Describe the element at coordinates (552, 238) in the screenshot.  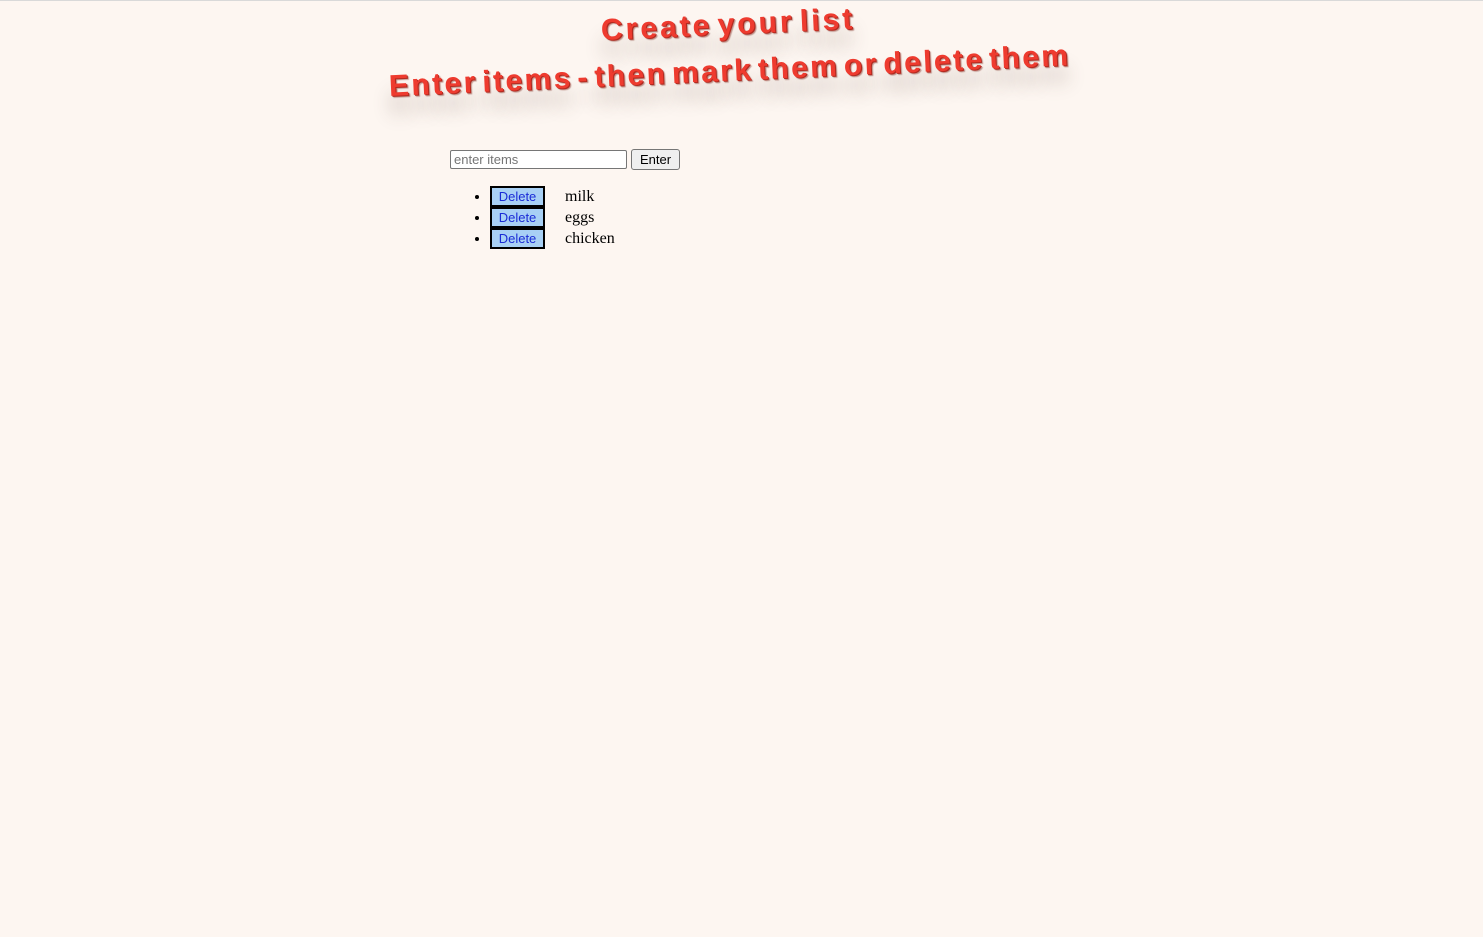
I see `list-item: Delete chicken` at that location.